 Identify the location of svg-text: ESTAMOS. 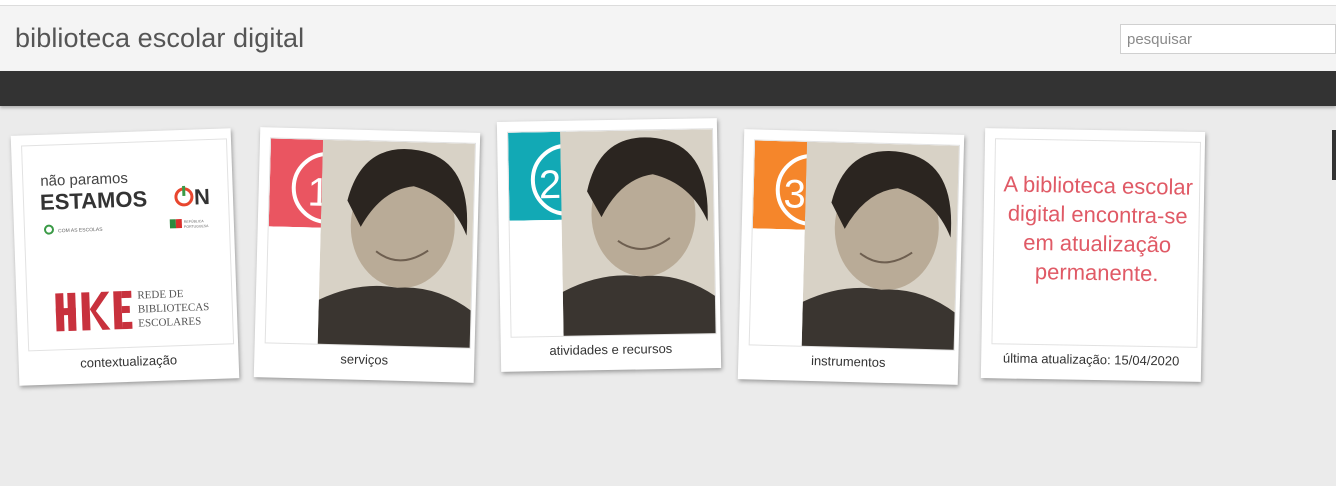
(94, 200).